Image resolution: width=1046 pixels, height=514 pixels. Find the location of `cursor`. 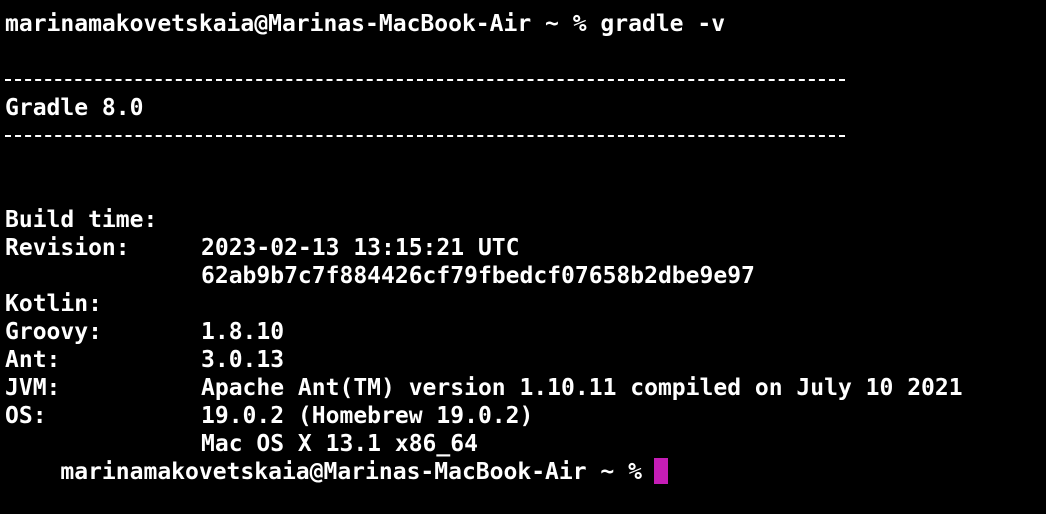

cursor is located at coordinates (660, 471).